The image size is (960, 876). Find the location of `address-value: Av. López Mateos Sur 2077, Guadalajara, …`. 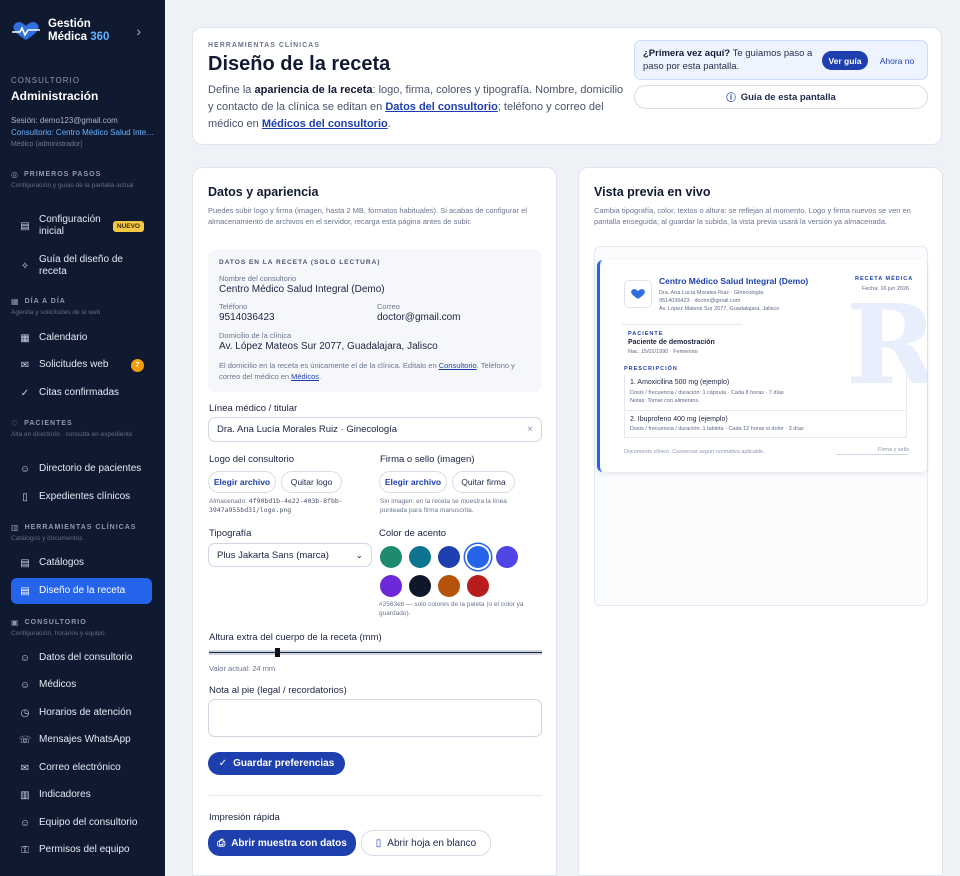

address-value: Av. López Mateos Sur 2077, Guadalajara, … is located at coordinates (328, 346).